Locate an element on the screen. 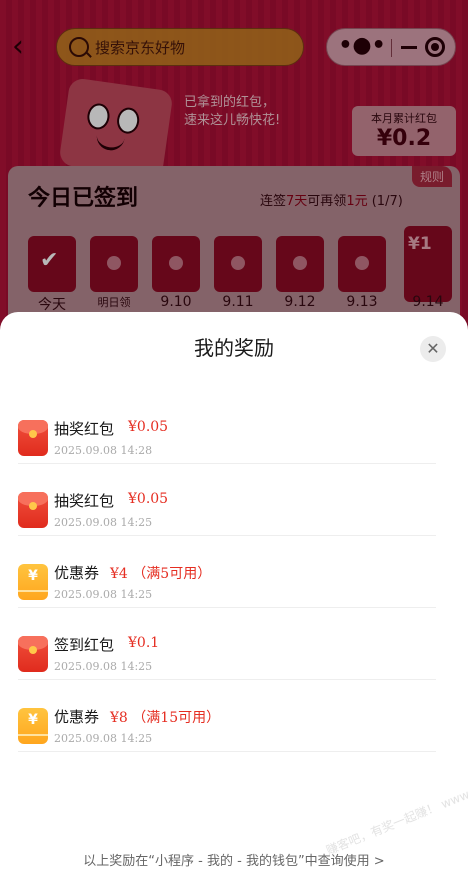  reward-item: ¥ 优惠券 ¥4 （满5可用） 2025.09.08 14:25 is located at coordinates (227, 572).